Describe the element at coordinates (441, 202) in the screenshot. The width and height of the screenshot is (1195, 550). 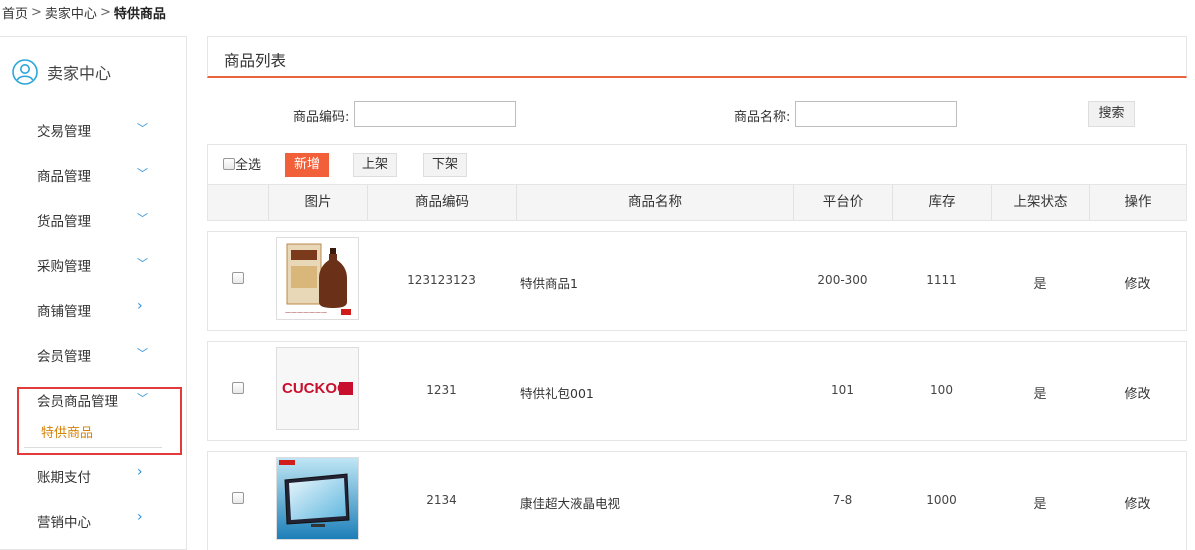
I see `header-code: 商品编码` at that location.